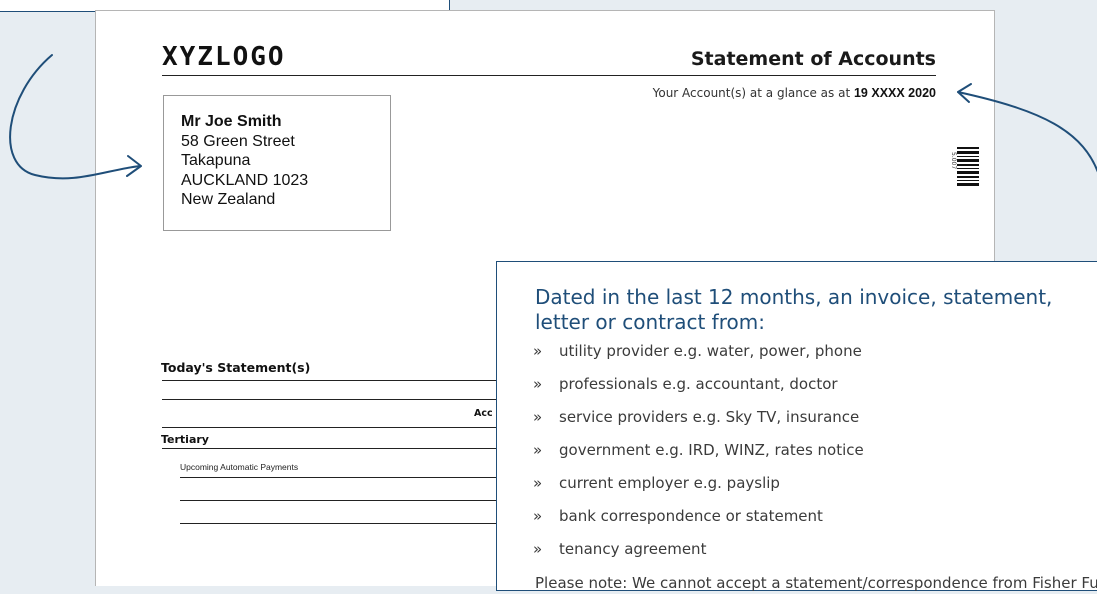 The height and width of the screenshot is (594, 1097). What do you see at coordinates (1027, 132) in the screenshot?
I see `right-arrow-icon` at bounding box center [1027, 132].